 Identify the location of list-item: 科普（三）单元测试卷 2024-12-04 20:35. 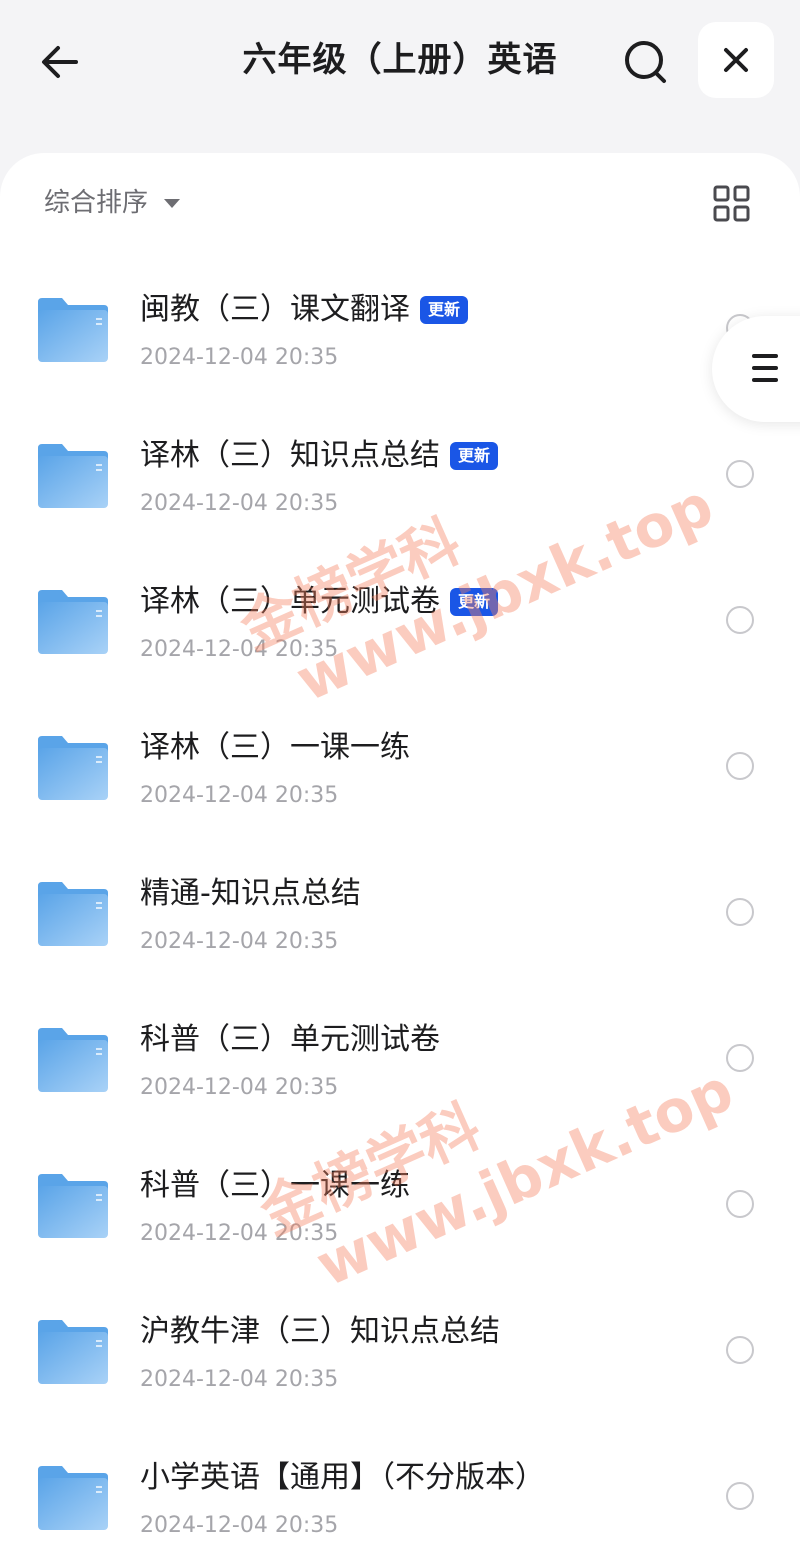
(400, 1064).